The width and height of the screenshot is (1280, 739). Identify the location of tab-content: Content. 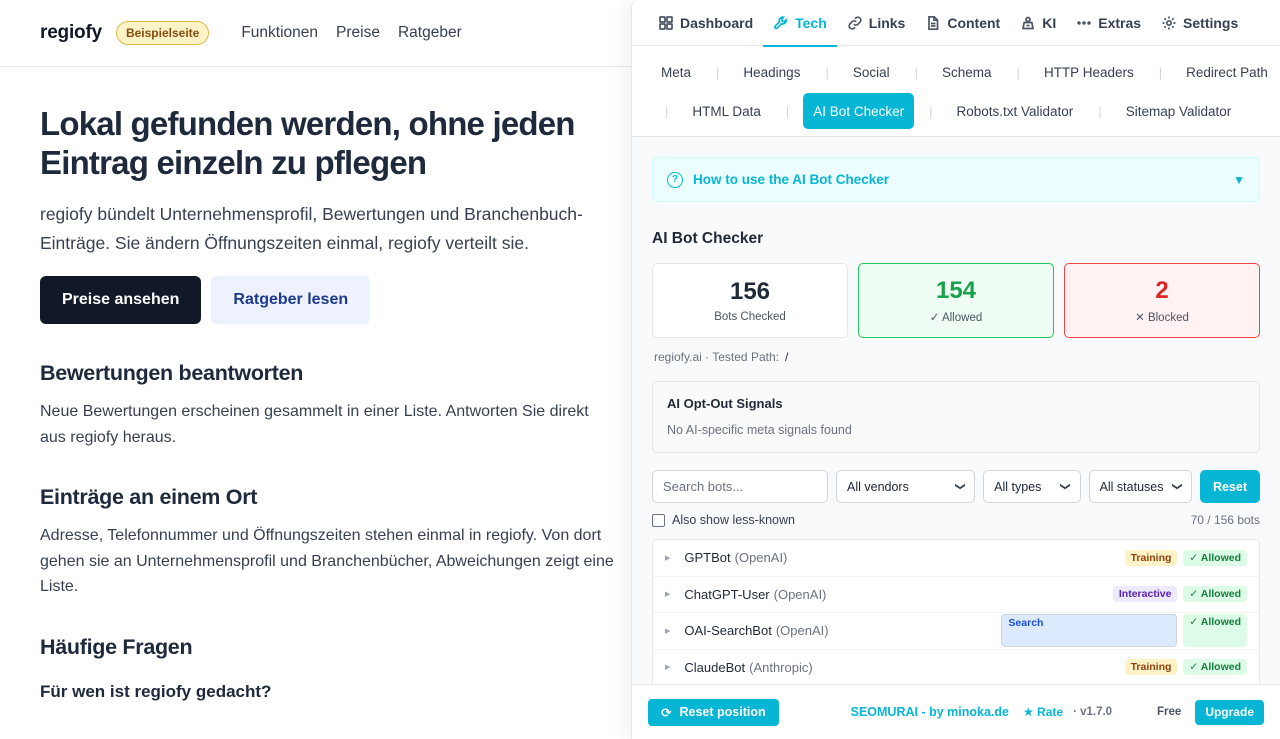
(962, 23).